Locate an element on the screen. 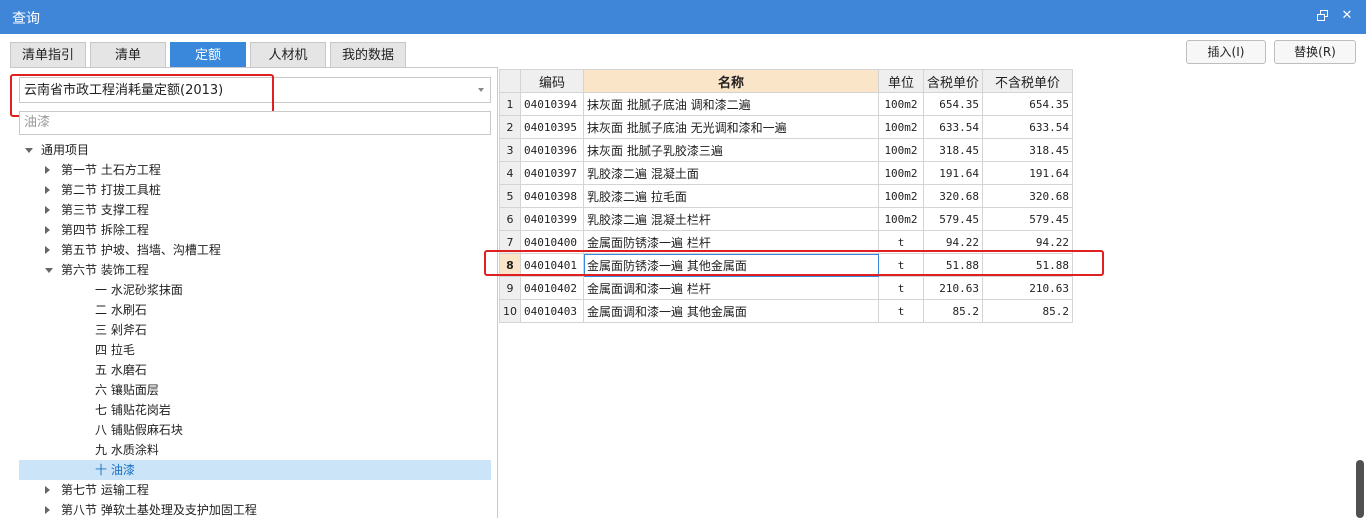 The image size is (1366, 520). row-number-cell: 2 is located at coordinates (510, 127).